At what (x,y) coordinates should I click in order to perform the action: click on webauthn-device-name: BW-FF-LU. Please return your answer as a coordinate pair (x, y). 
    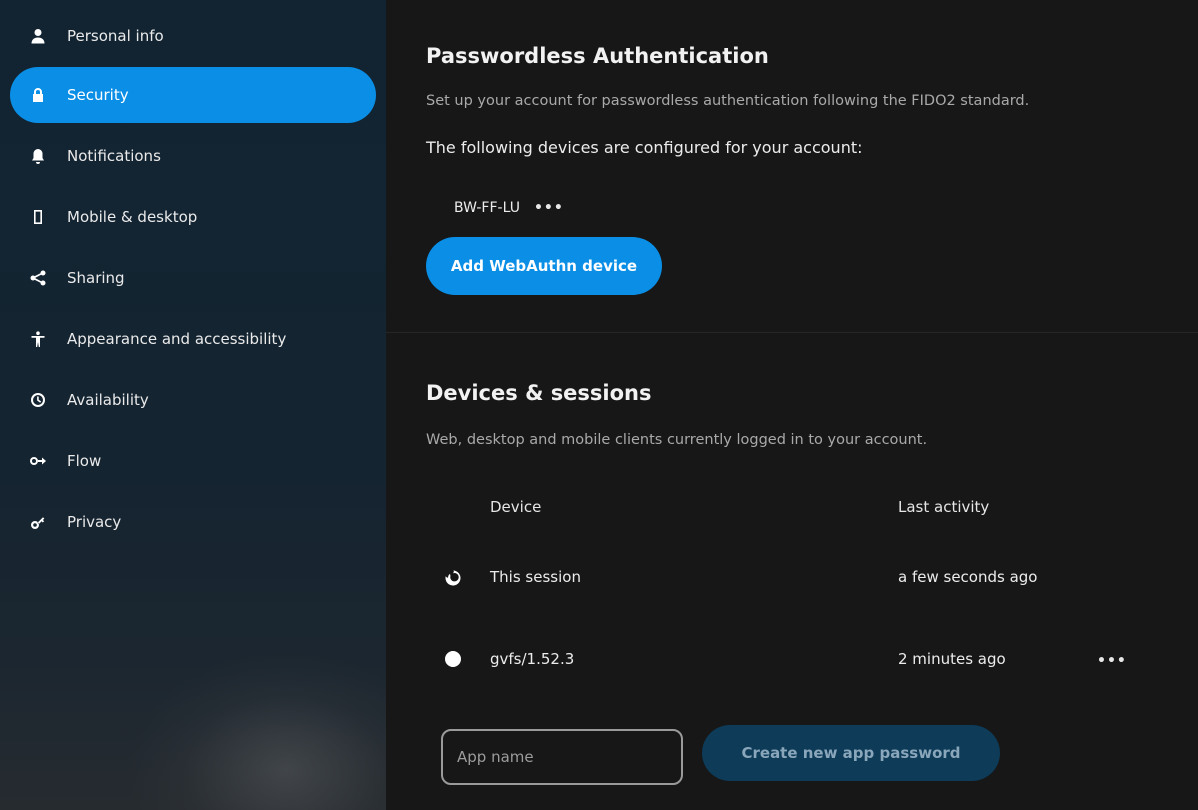
    Looking at the image, I should click on (487, 208).